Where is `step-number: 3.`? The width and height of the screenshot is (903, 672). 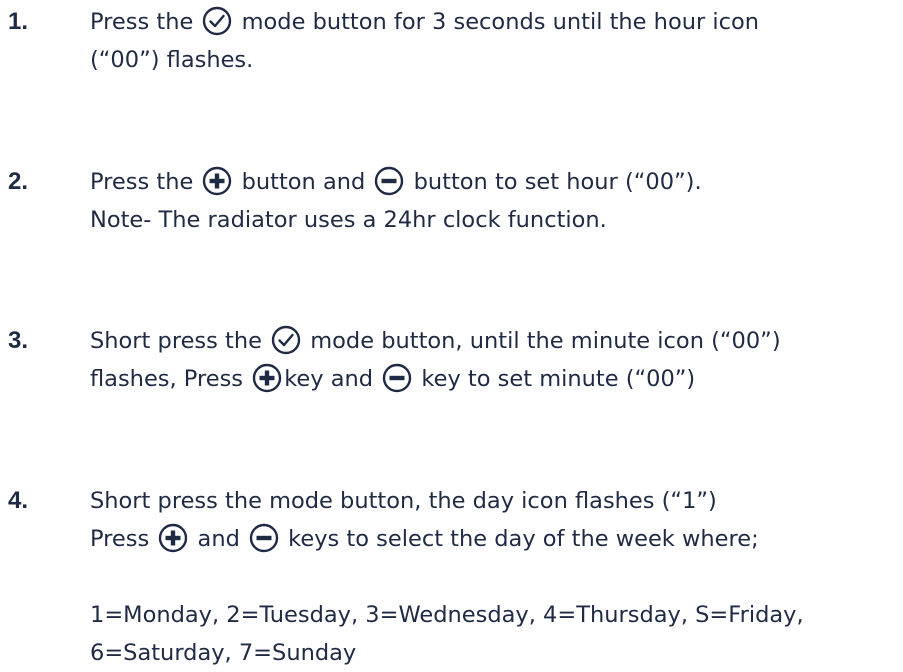
step-number: 3. is located at coordinates (18, 340).